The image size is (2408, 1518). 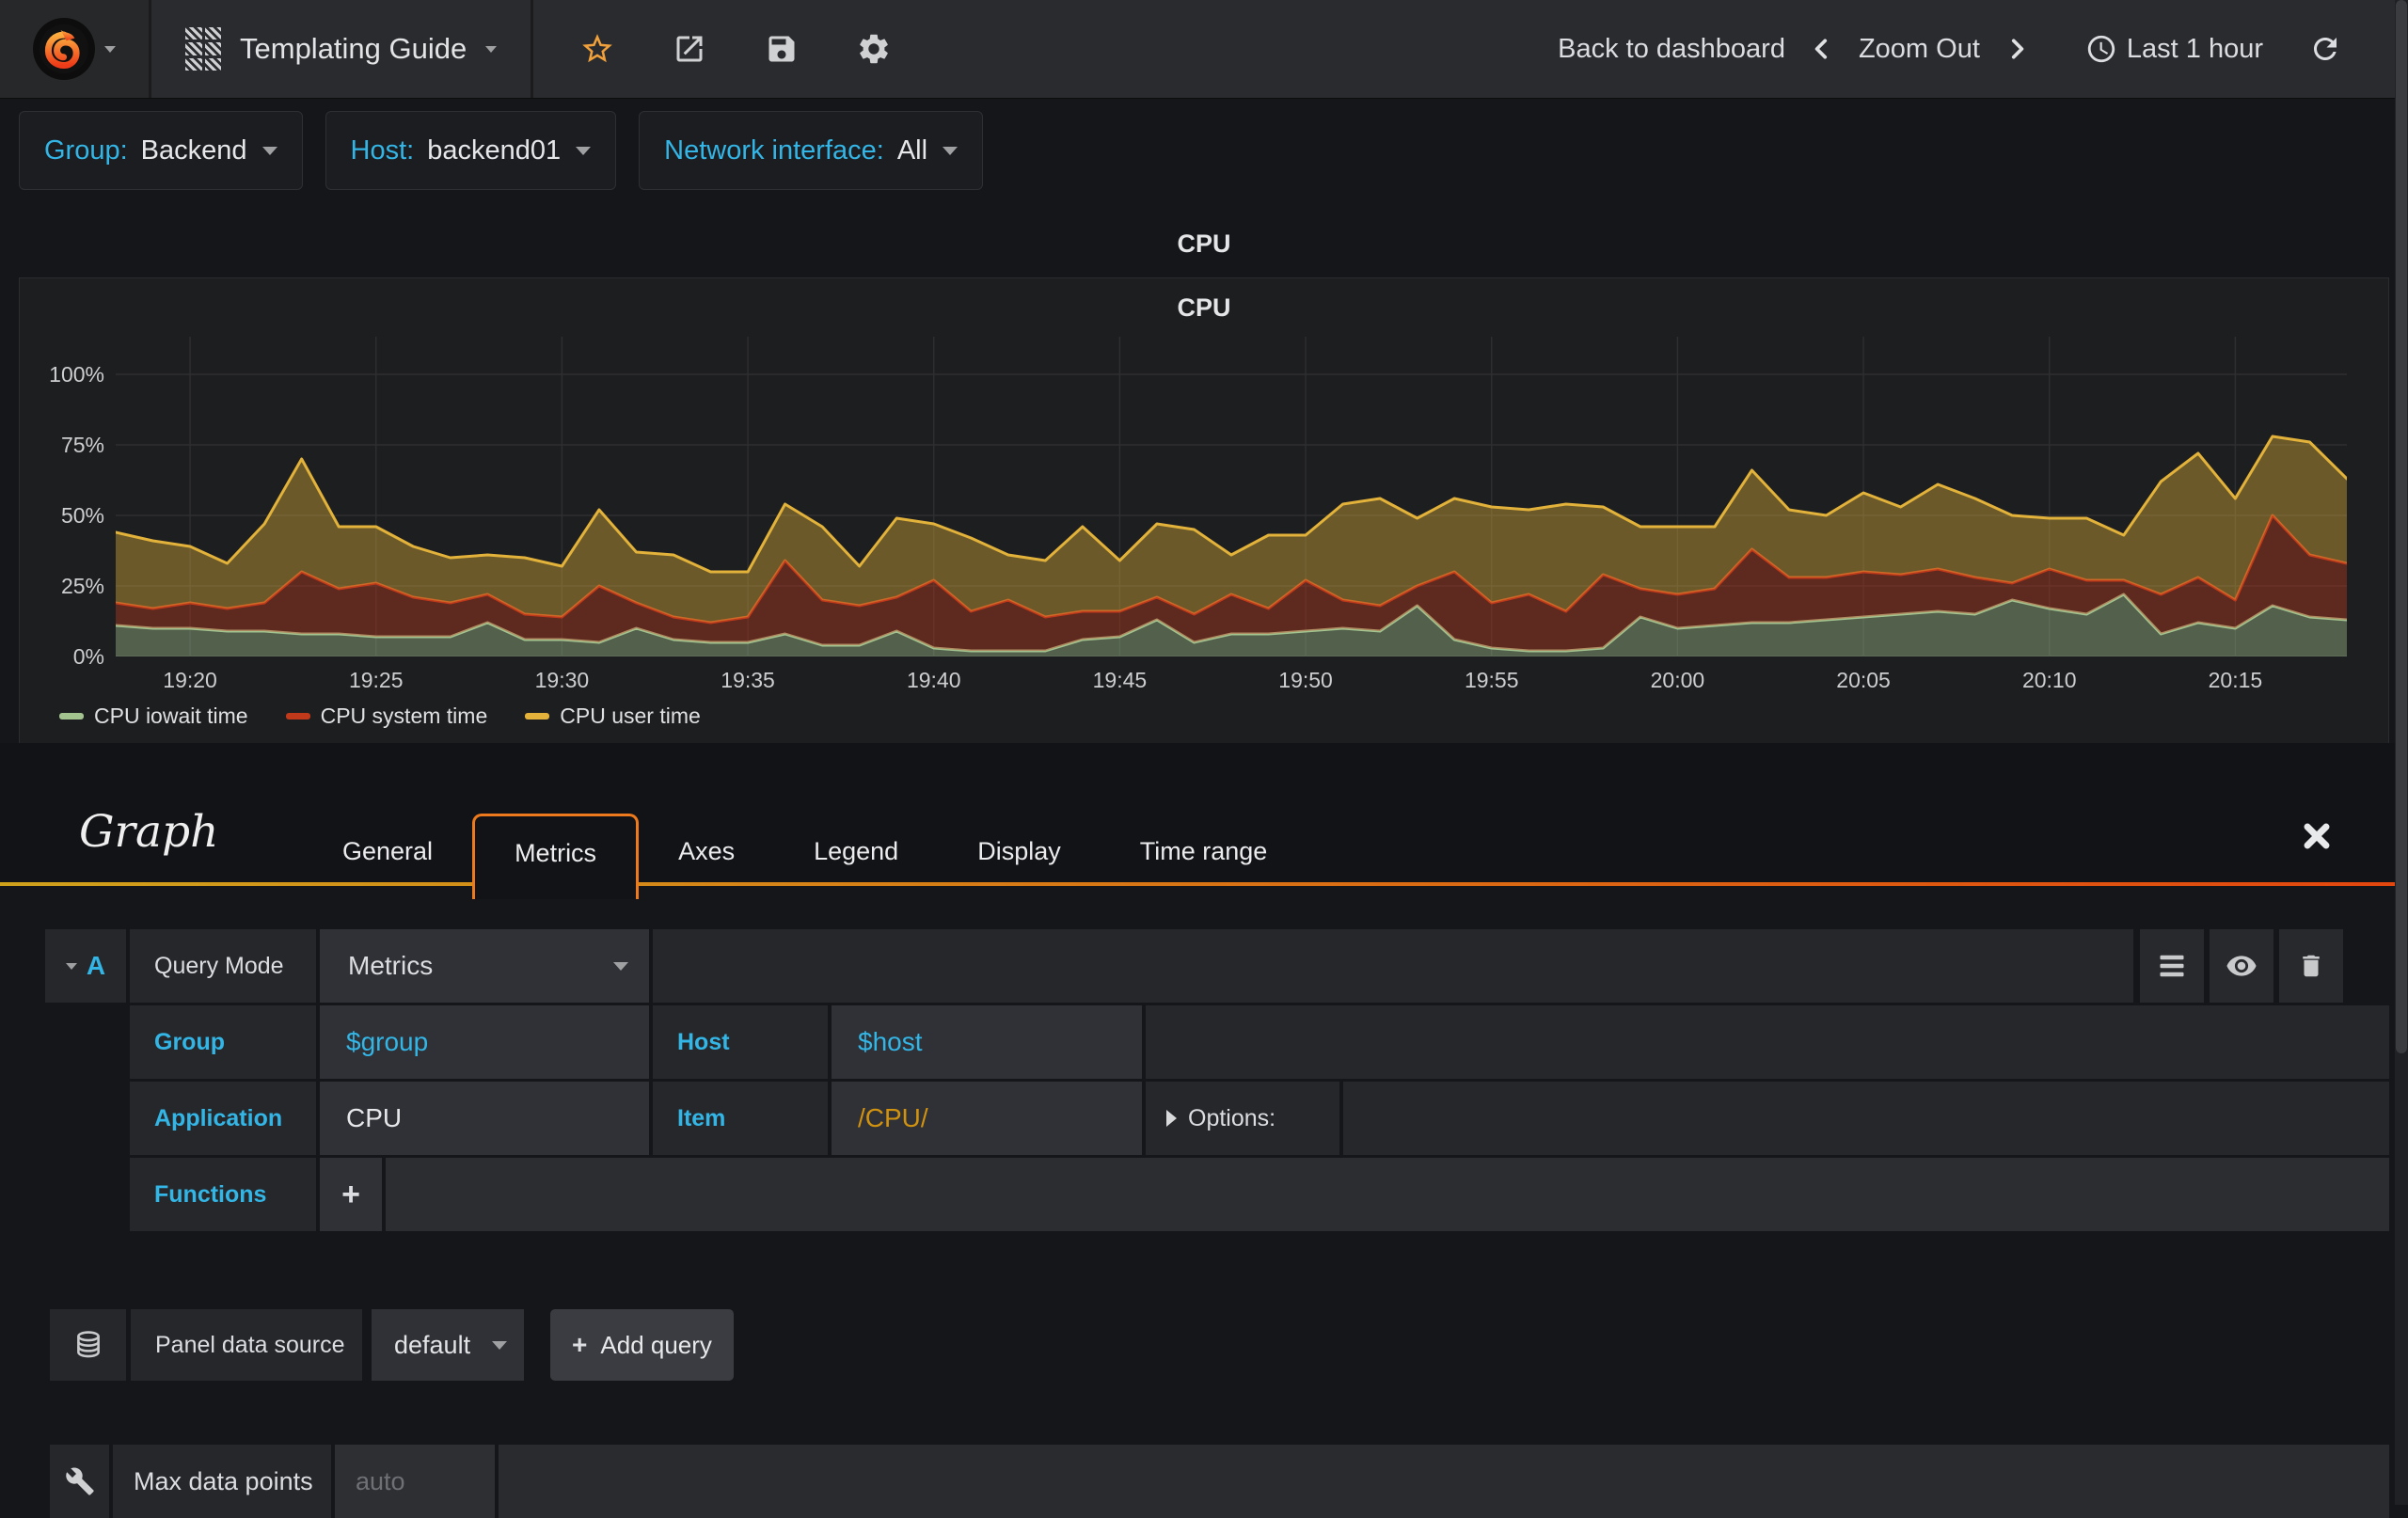 I want to click on legend-item-user: CPU user time, so click(x=613, y=717).